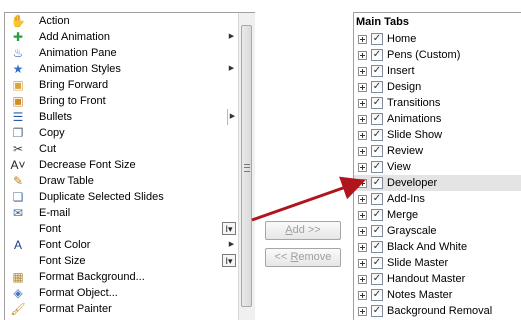 This screenshot has height=320, width=521. I want to click on arrow-line, so click(308, 199).